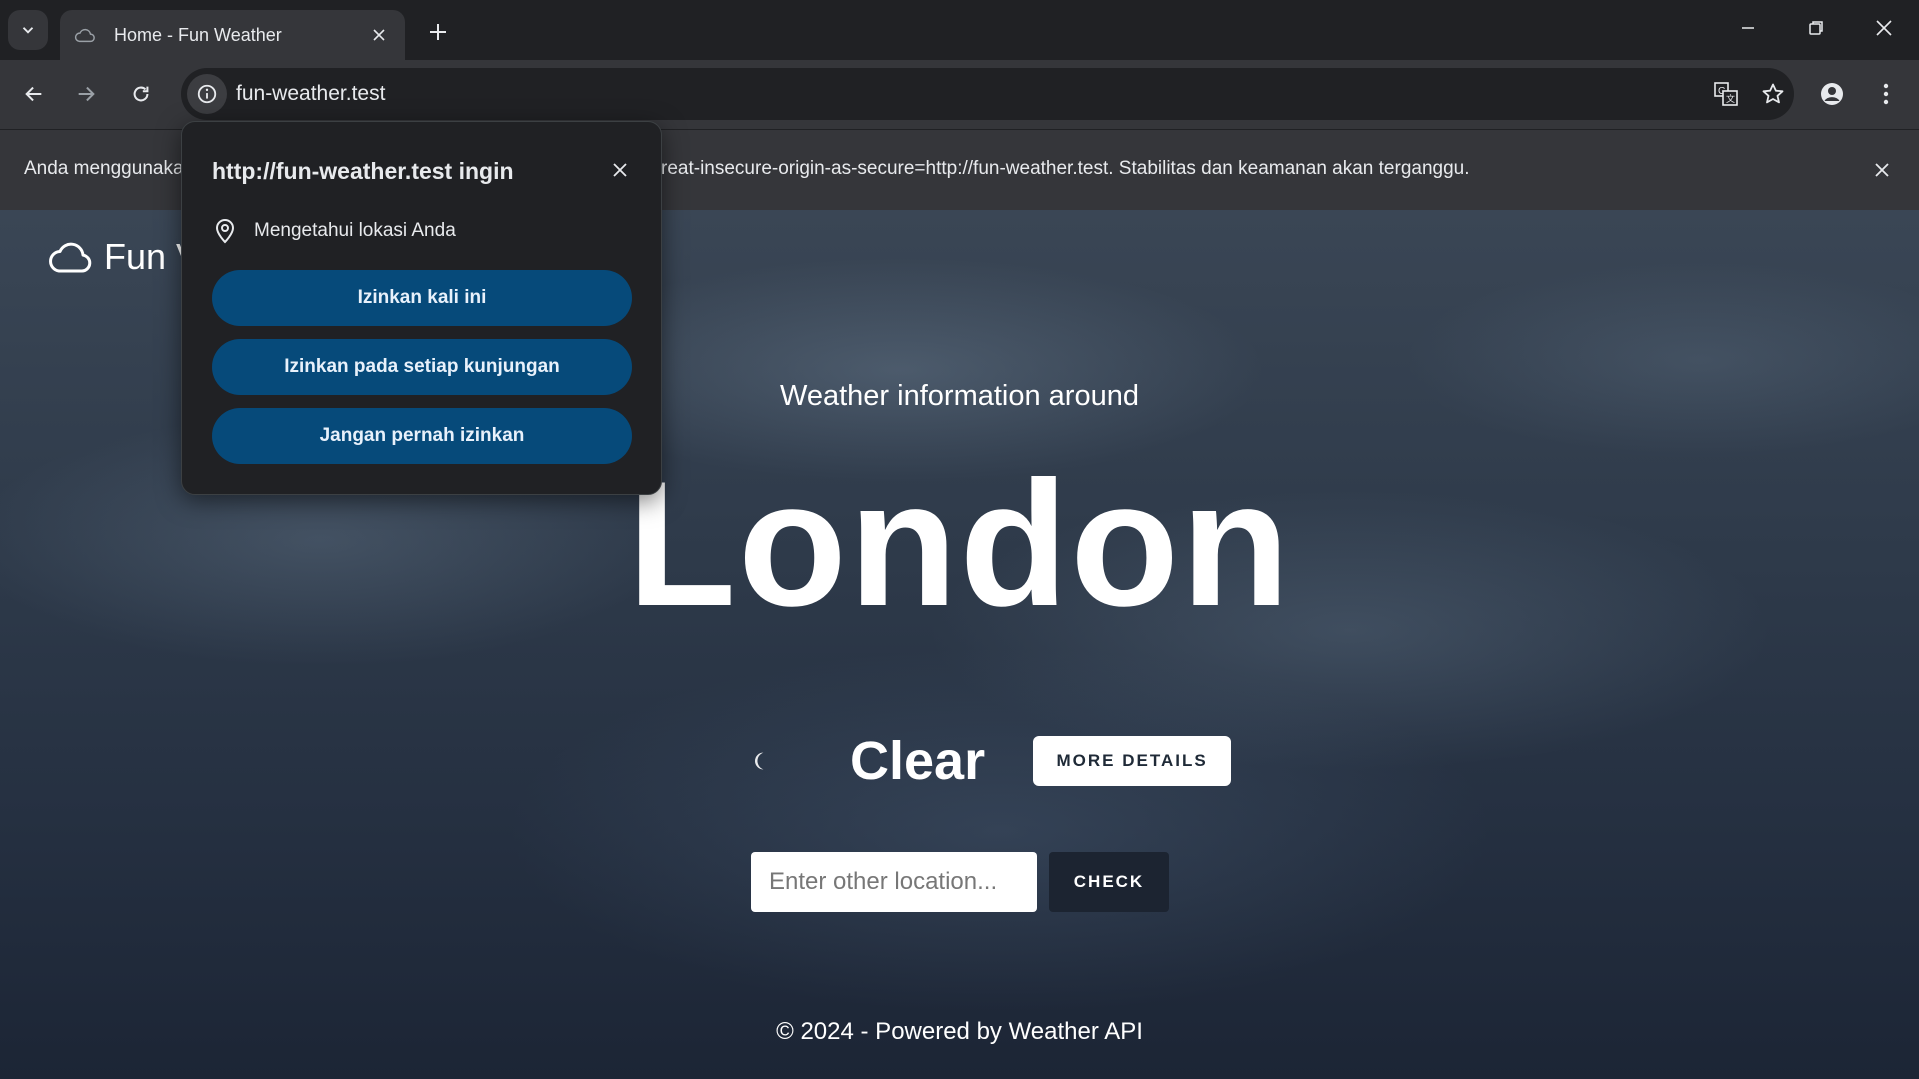  I want to click on popup-title: http://fun-weather.test ingin, so click(363, 171).